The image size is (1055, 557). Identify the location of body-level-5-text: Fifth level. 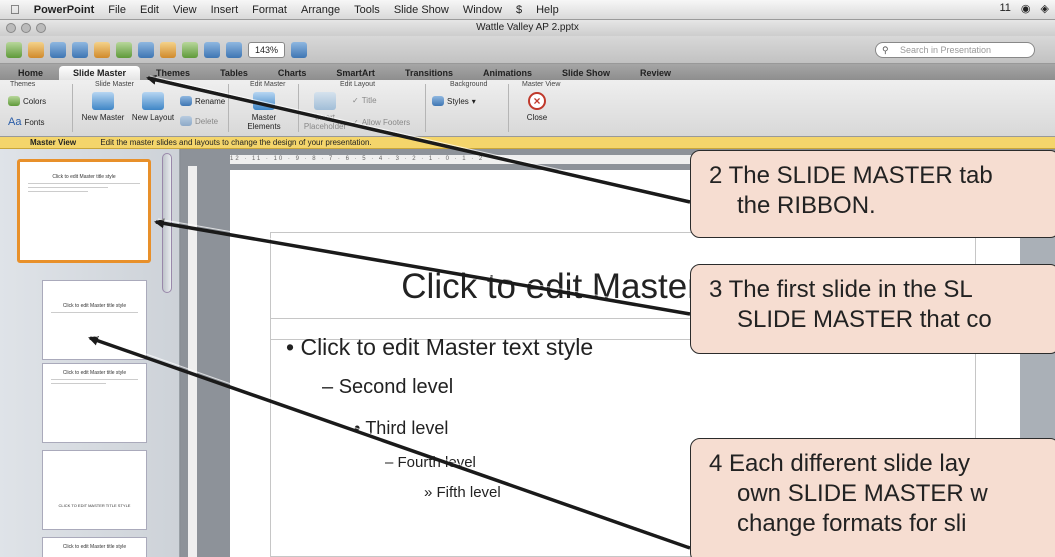
(468, 492).